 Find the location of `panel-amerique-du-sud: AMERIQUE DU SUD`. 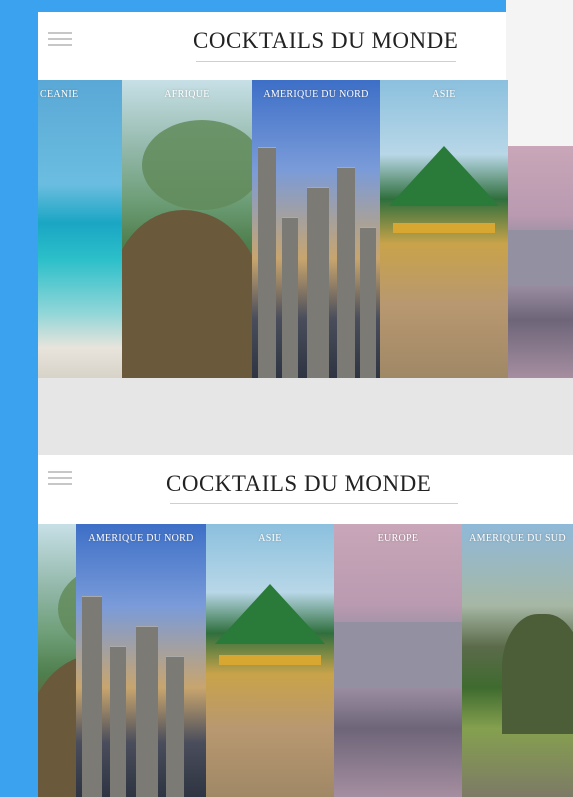

panel-amerique-du-sud: AMERIQUE DU SUD is located at coordinates (517, 660).